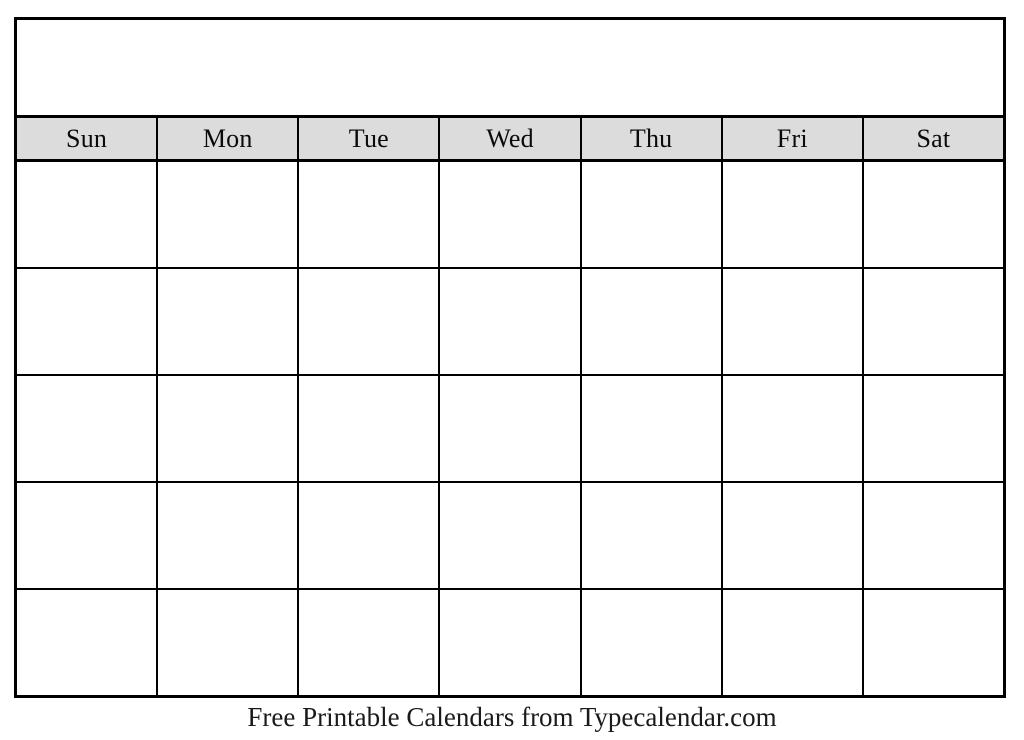 The width and height of the screenshot is (1024, 740). I want to click on weekday-label: Sat, so click(933, 138).